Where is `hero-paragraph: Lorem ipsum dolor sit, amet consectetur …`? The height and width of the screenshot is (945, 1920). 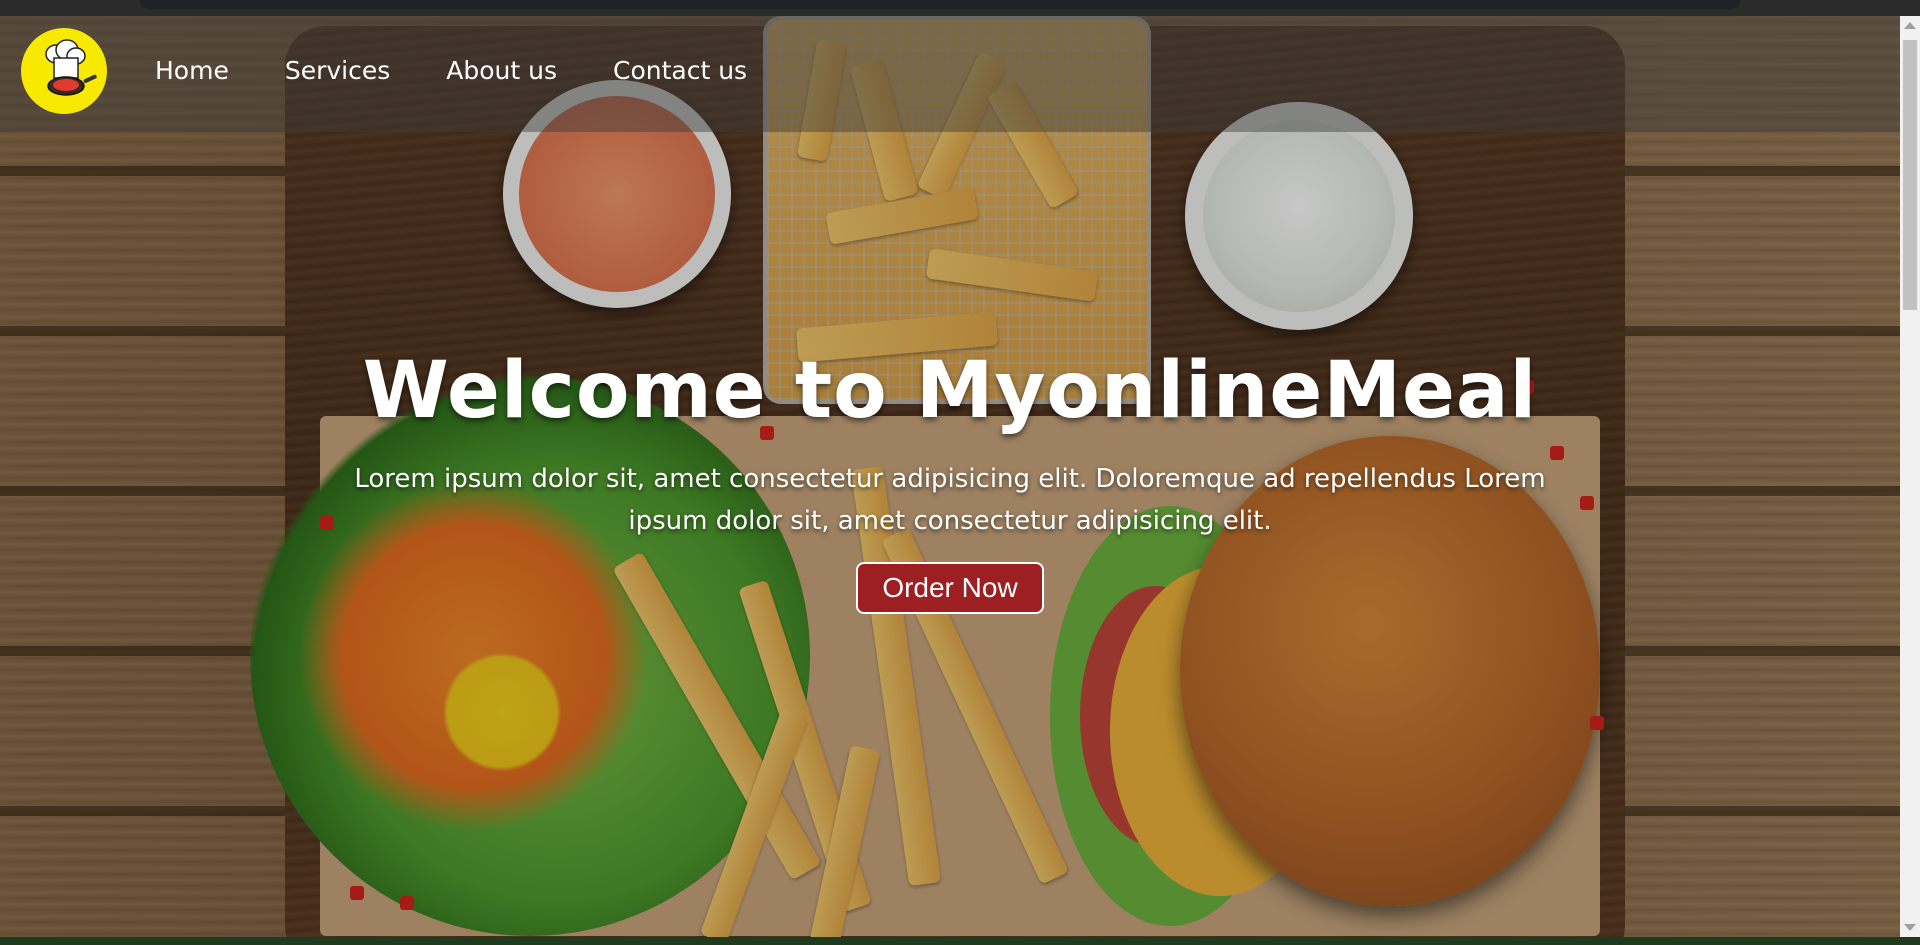
hero-paragraph: Lorem ipsum dolor sit, amet consectetur … is located at coordinates (950, 500).